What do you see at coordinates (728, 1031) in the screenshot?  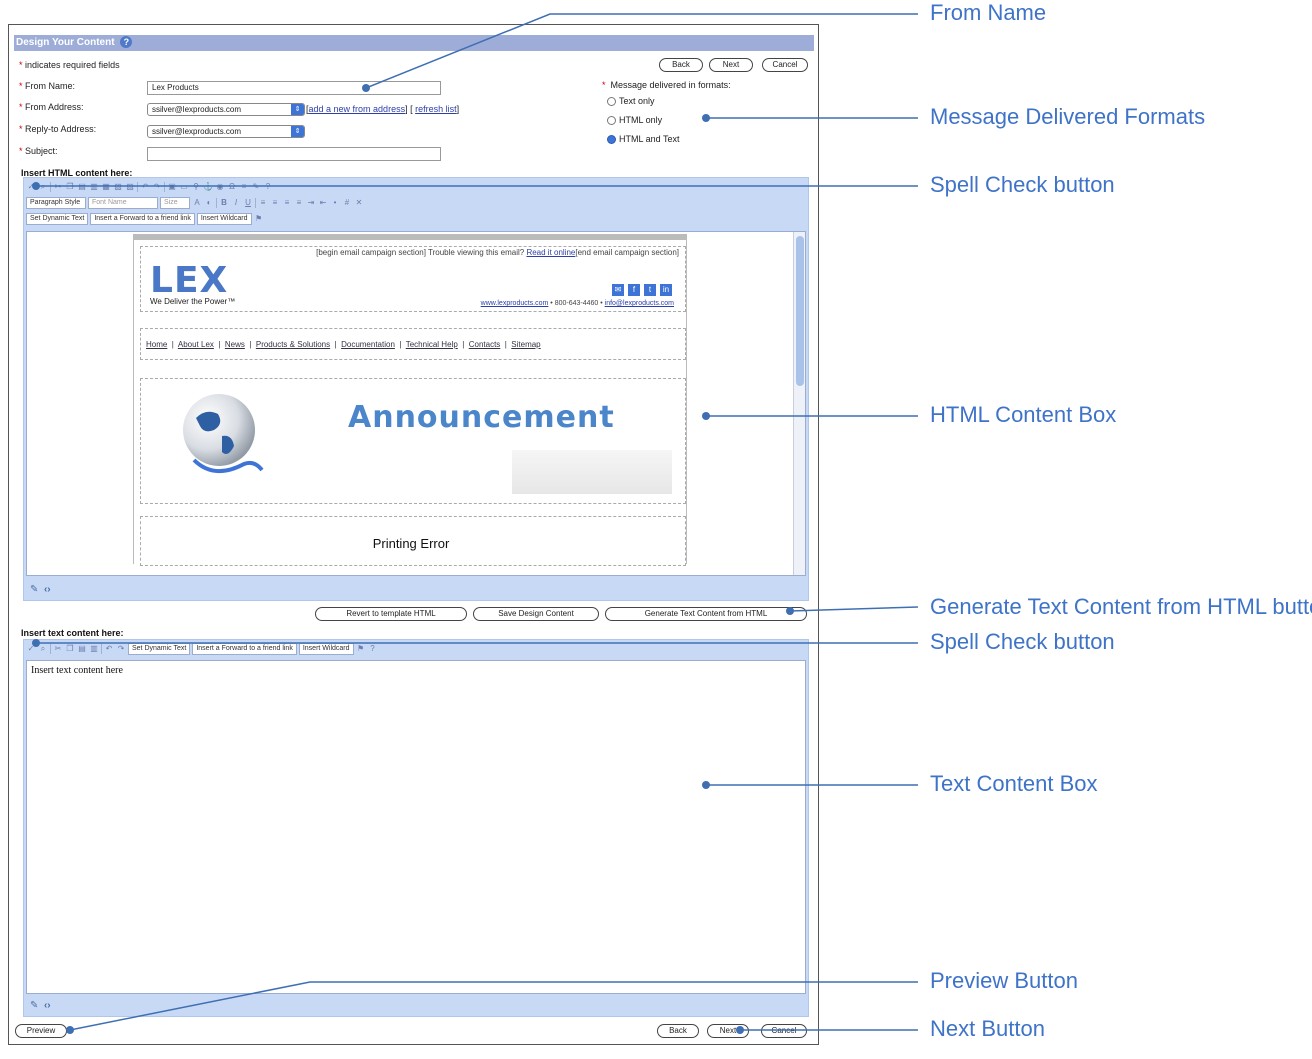 I see `next-button-bottom: Next` at bounding box center [728, 1031].